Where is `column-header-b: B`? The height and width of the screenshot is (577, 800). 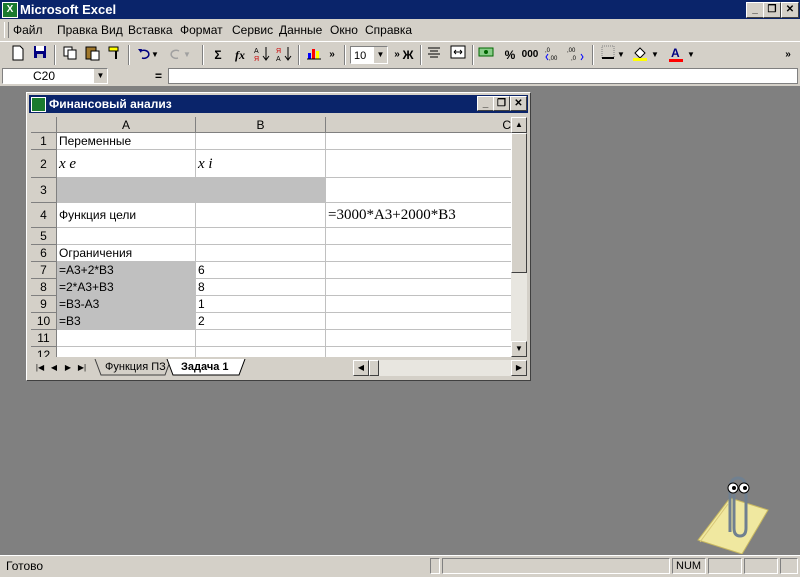 column-header-b: B is located at coordinates (261, 125).